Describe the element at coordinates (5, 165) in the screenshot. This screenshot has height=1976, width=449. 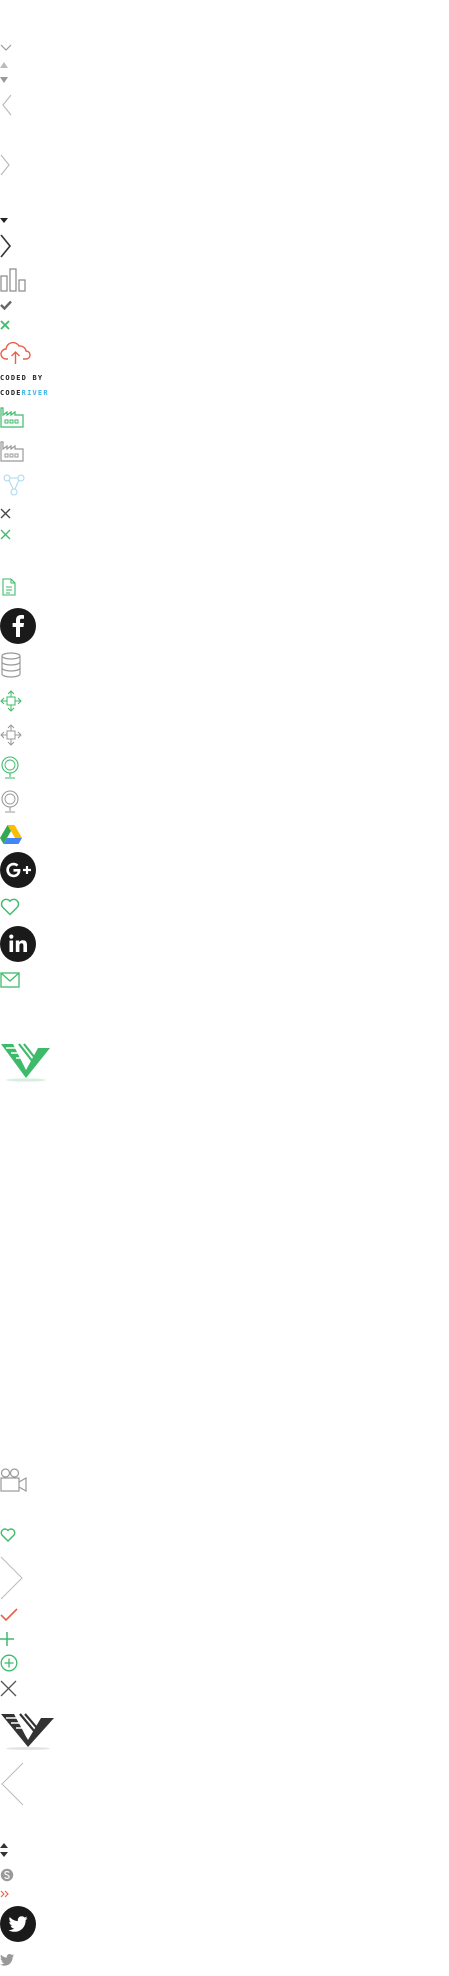
I see `chevron-right-icon` at that location.